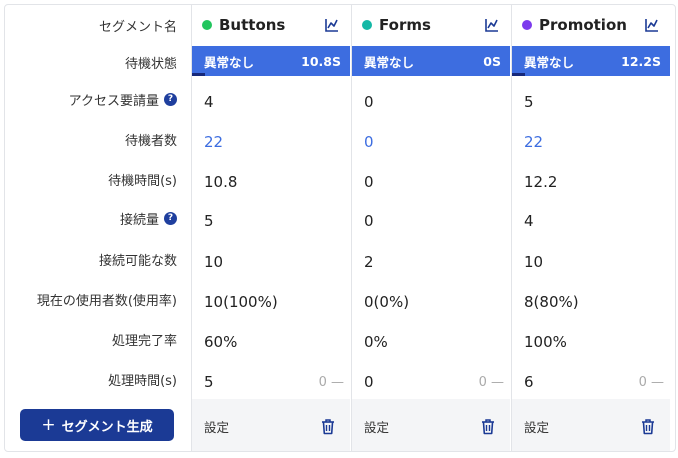 Image resolution: width=678 pixels, height=458 pixels. Describe the element at coordinates (274, 382) in the screenshot. I see `processing-time-value: 5 0 —` at that location.